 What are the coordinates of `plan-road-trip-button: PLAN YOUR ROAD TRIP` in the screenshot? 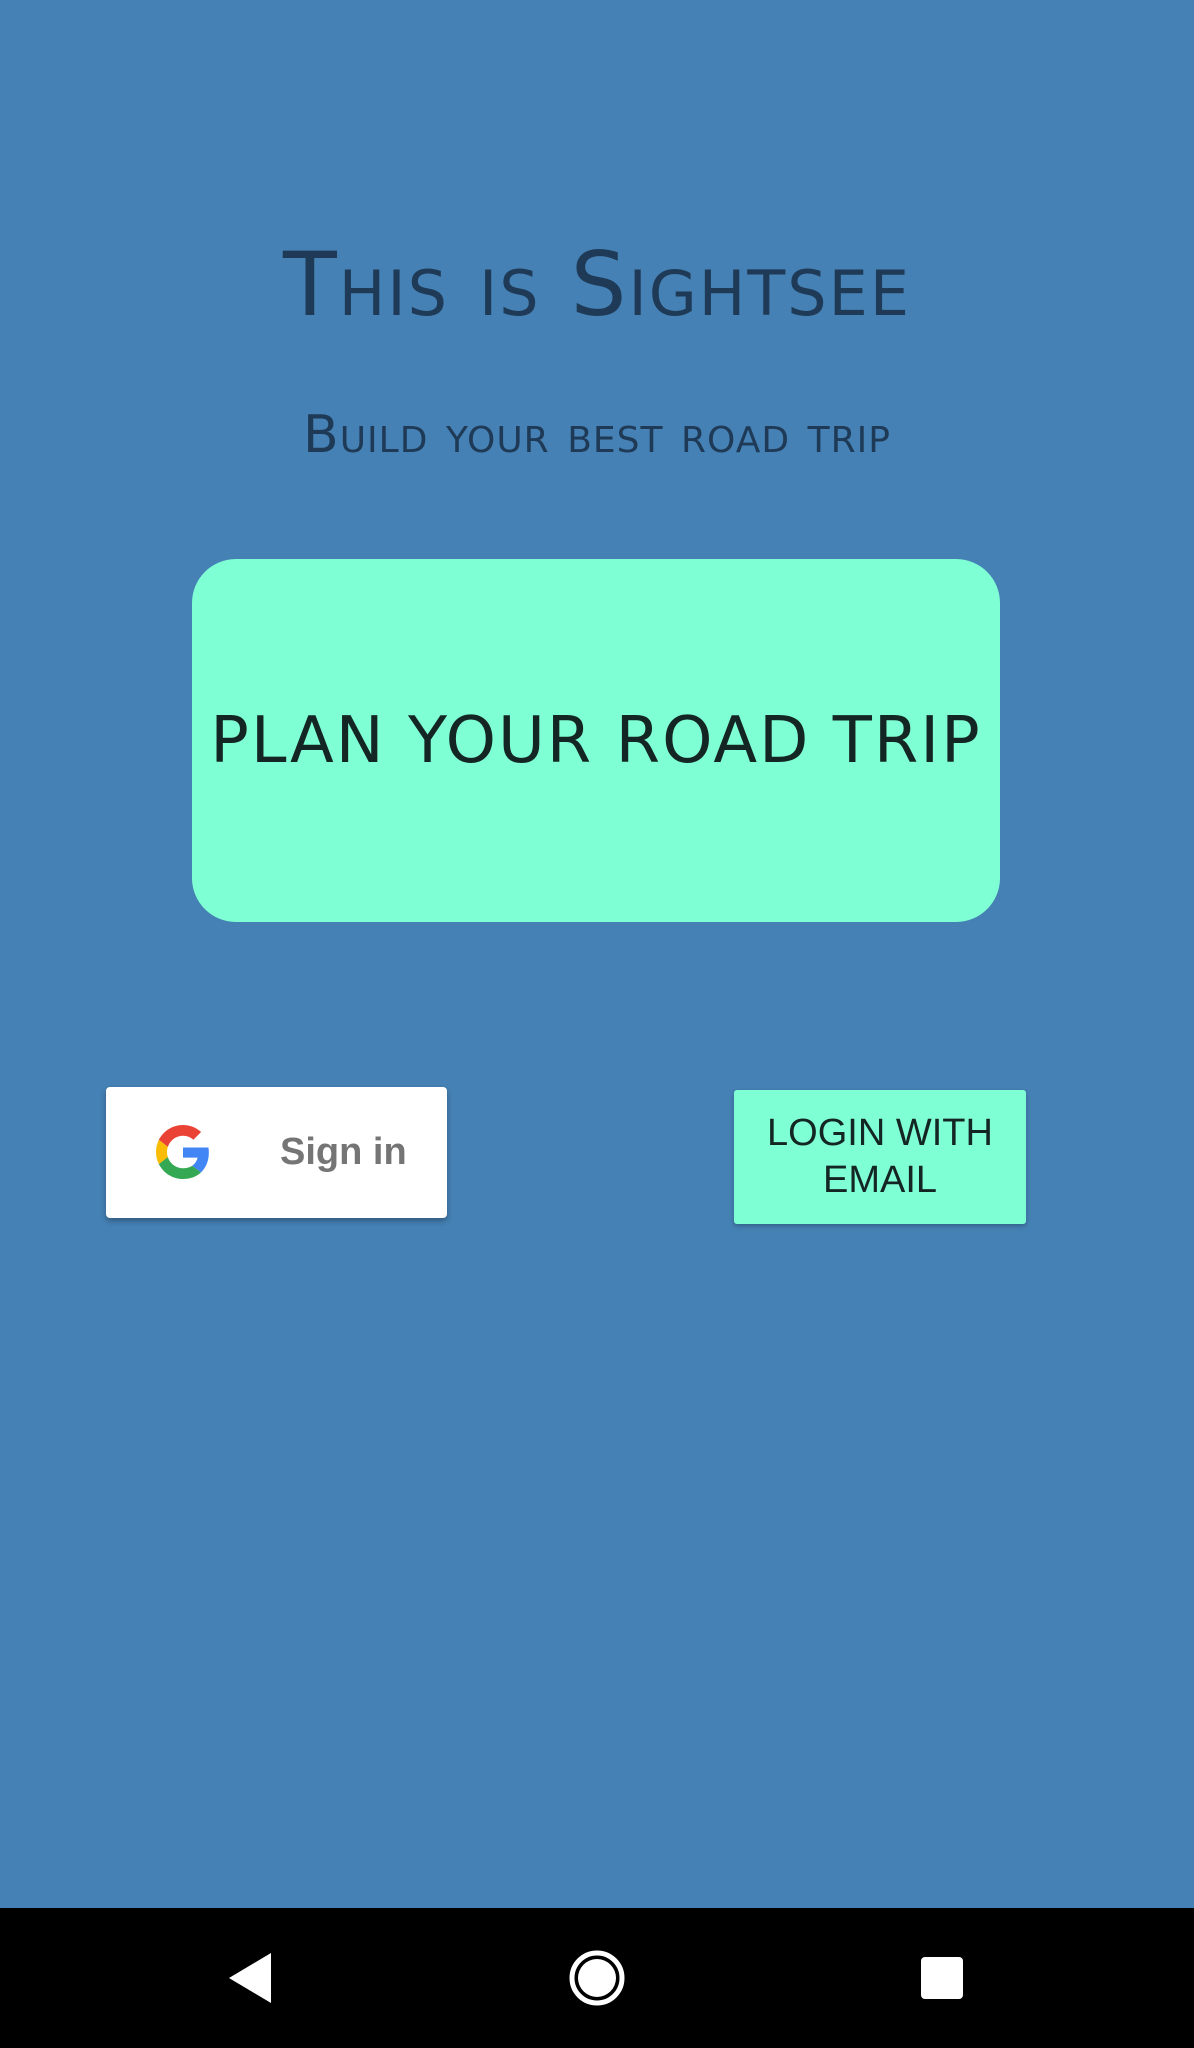 It's located at (596, 740).